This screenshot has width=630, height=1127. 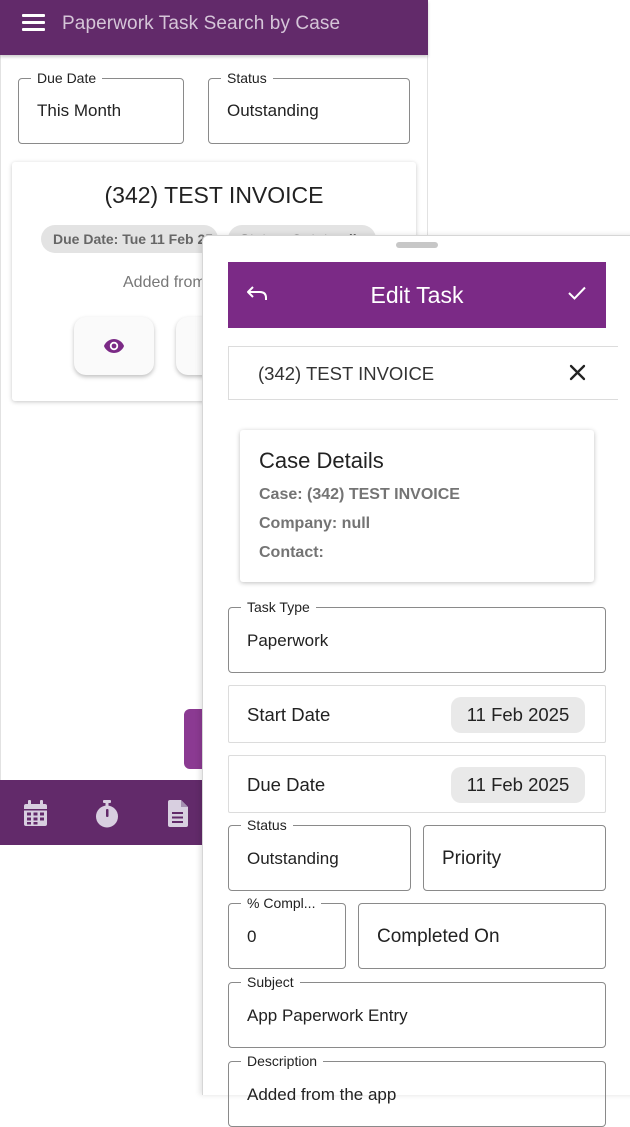 What do you see at coordinates (417, 1089) in the screenshot?
I see `description-field: Description Added from the app` at bounding box center [417, 1089].